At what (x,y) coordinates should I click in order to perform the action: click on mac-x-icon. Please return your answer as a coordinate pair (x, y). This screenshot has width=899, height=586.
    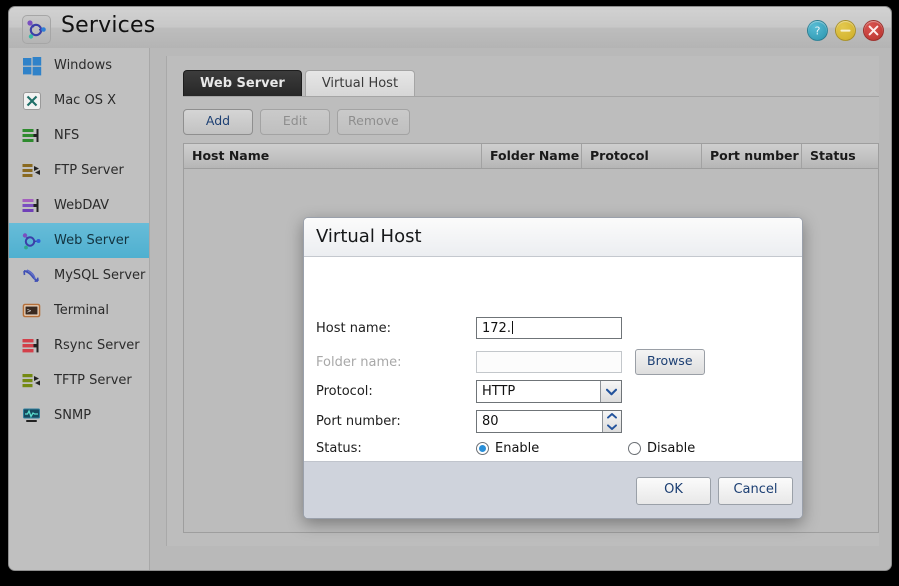
    Looking at the image, I should click on (32, 101).